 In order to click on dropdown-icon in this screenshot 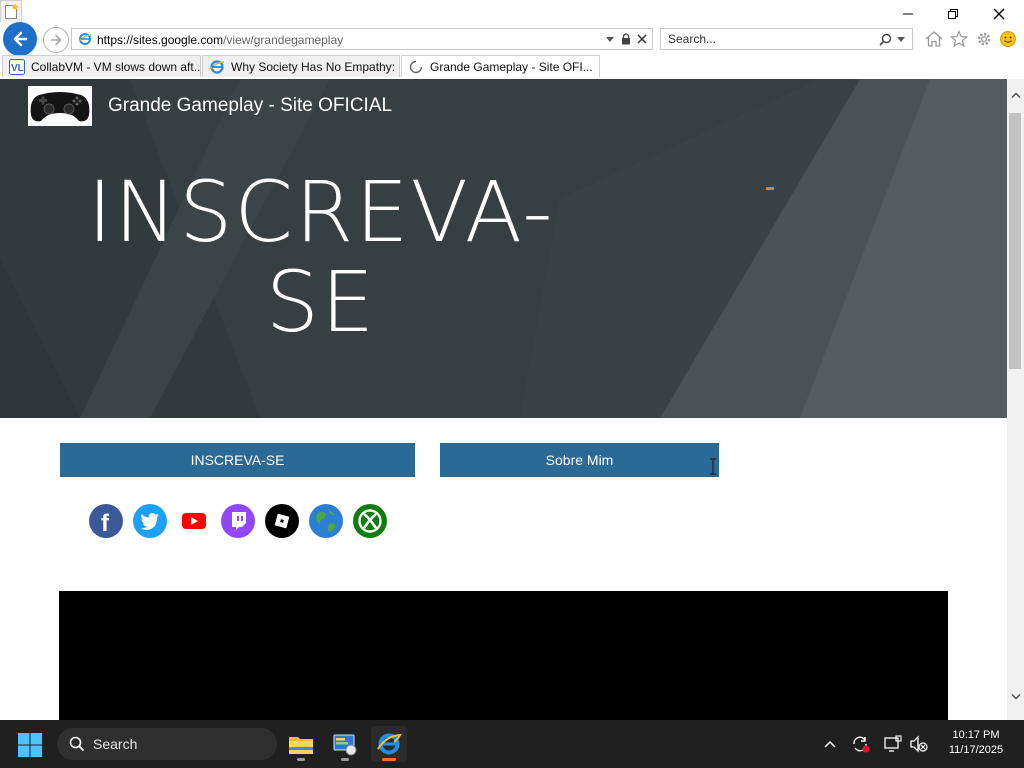, I will do `click(610, 39)`.